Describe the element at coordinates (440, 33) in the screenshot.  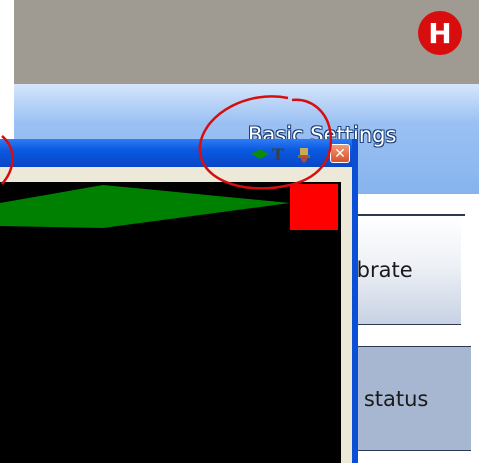
I see `annotation-badge: H` at that location.